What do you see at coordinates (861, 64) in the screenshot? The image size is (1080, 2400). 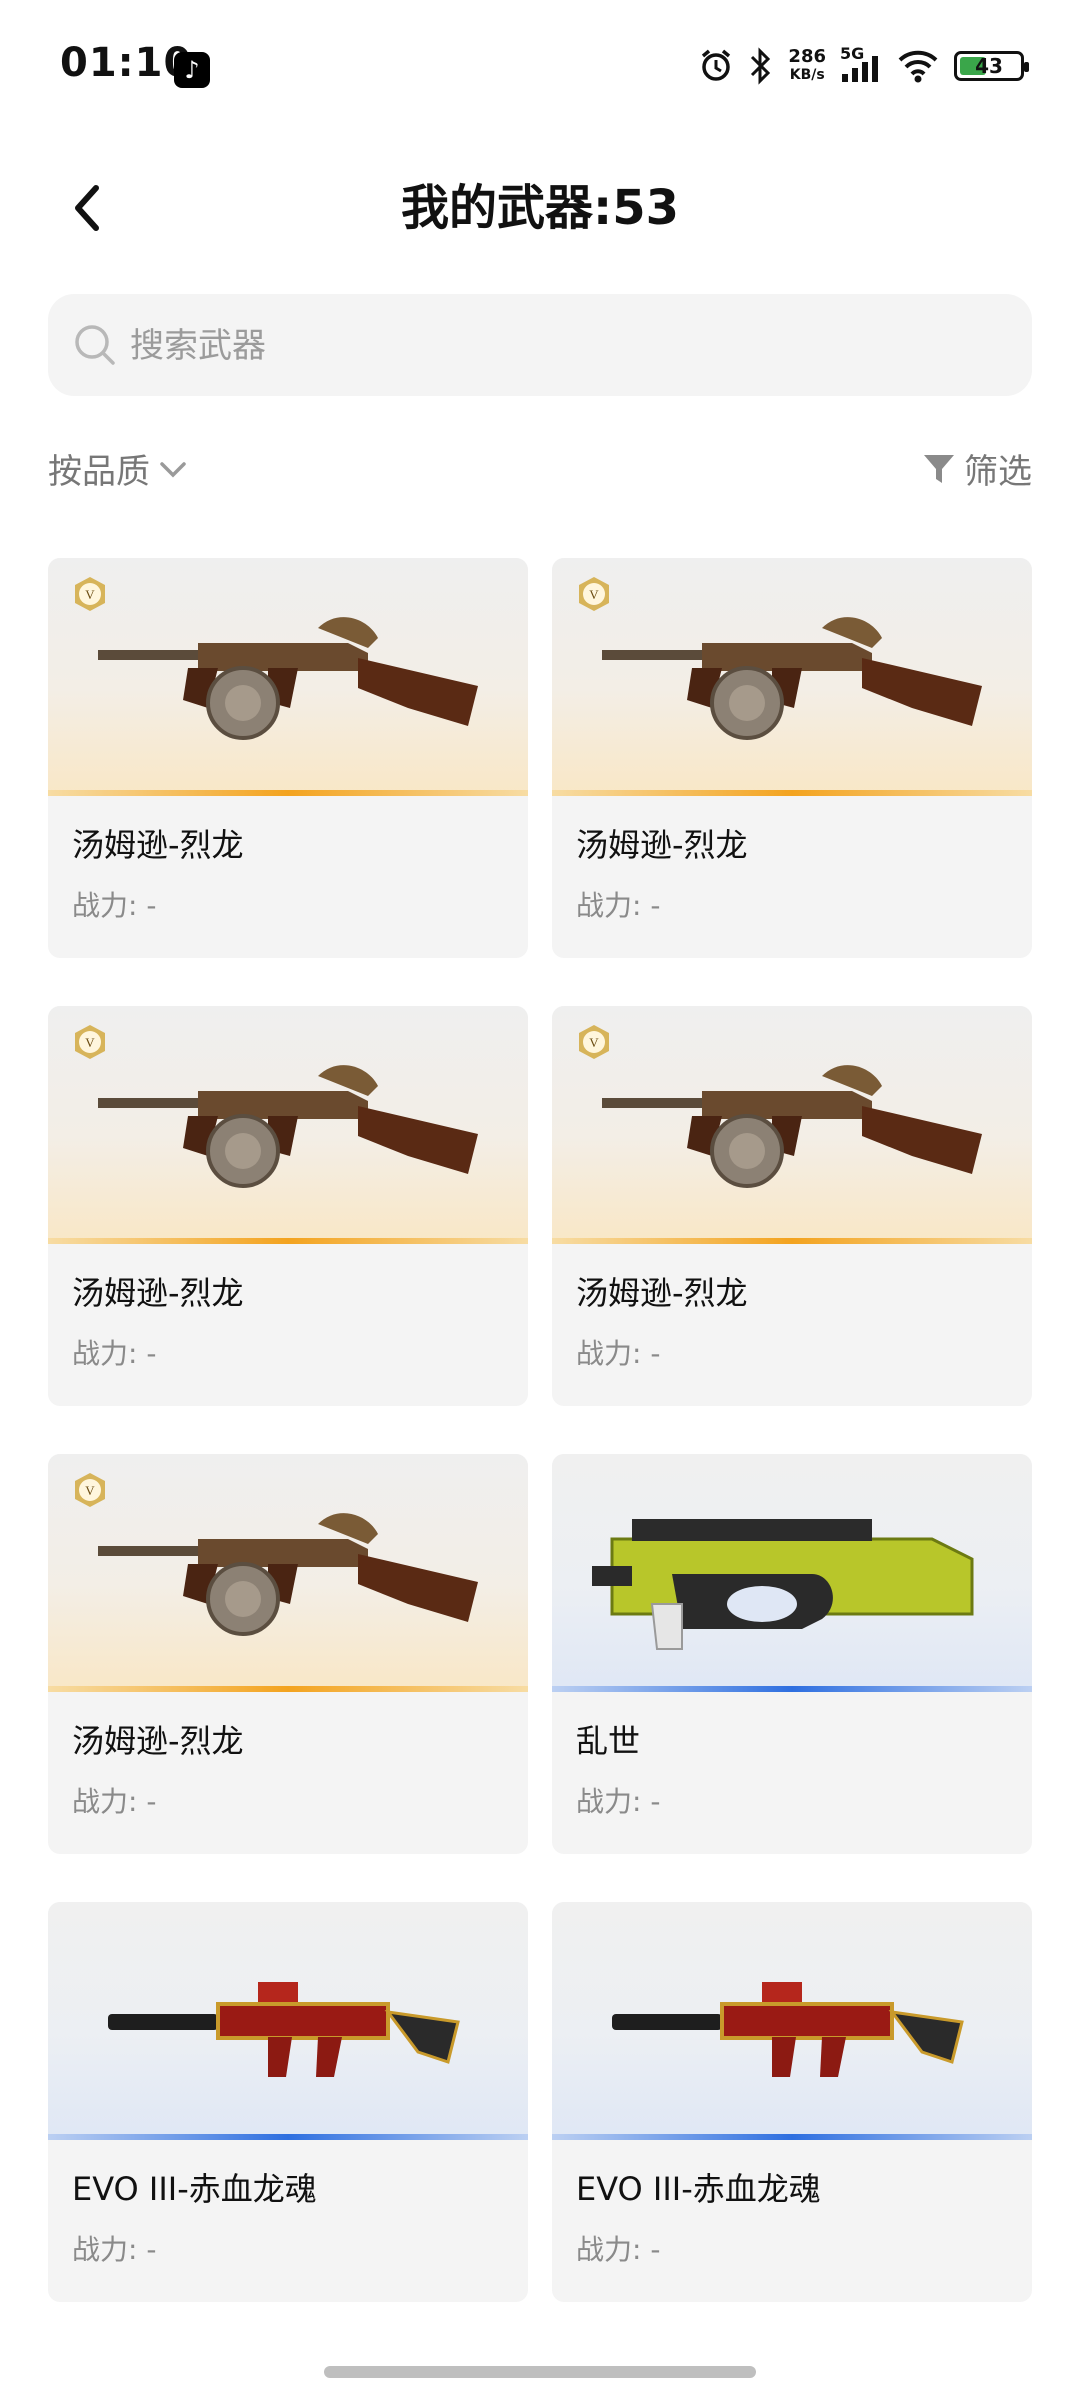 I see `signal-icon: 5G` at bounding box center [861, 64].